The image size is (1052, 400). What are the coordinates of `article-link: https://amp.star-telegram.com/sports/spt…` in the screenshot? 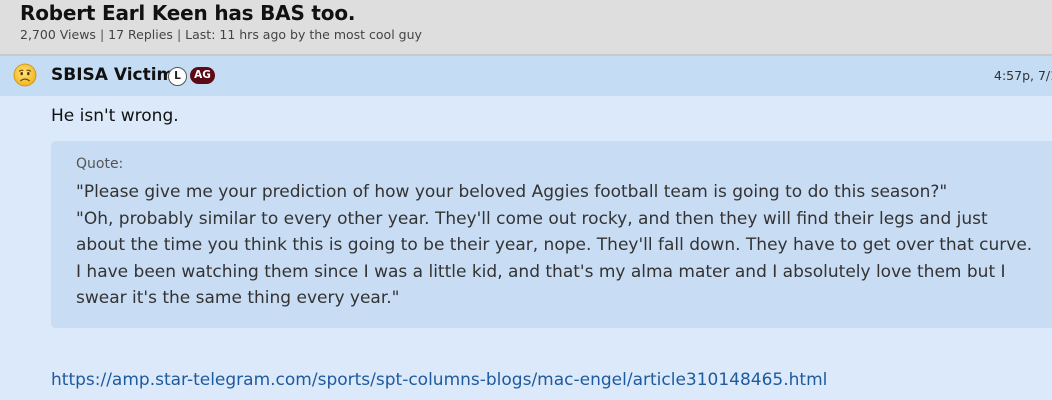 It's located at (439, 380).